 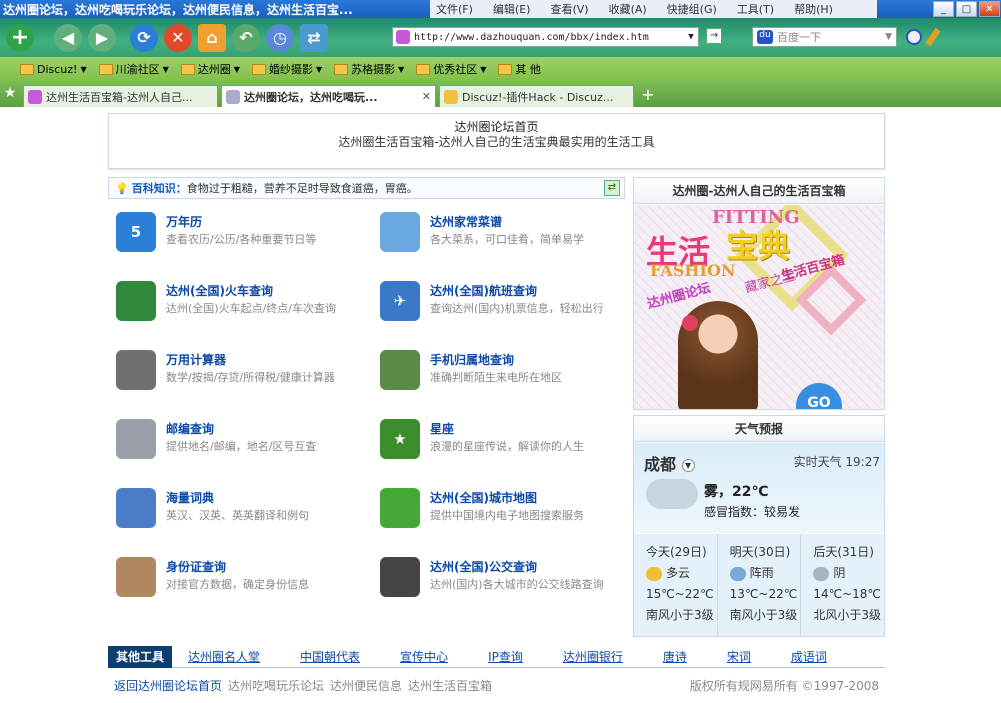 What do you see at coordinates (250, 360) in the screenshot?
I see `tool-title: 万用计算器` at bounding box center [250, 360].